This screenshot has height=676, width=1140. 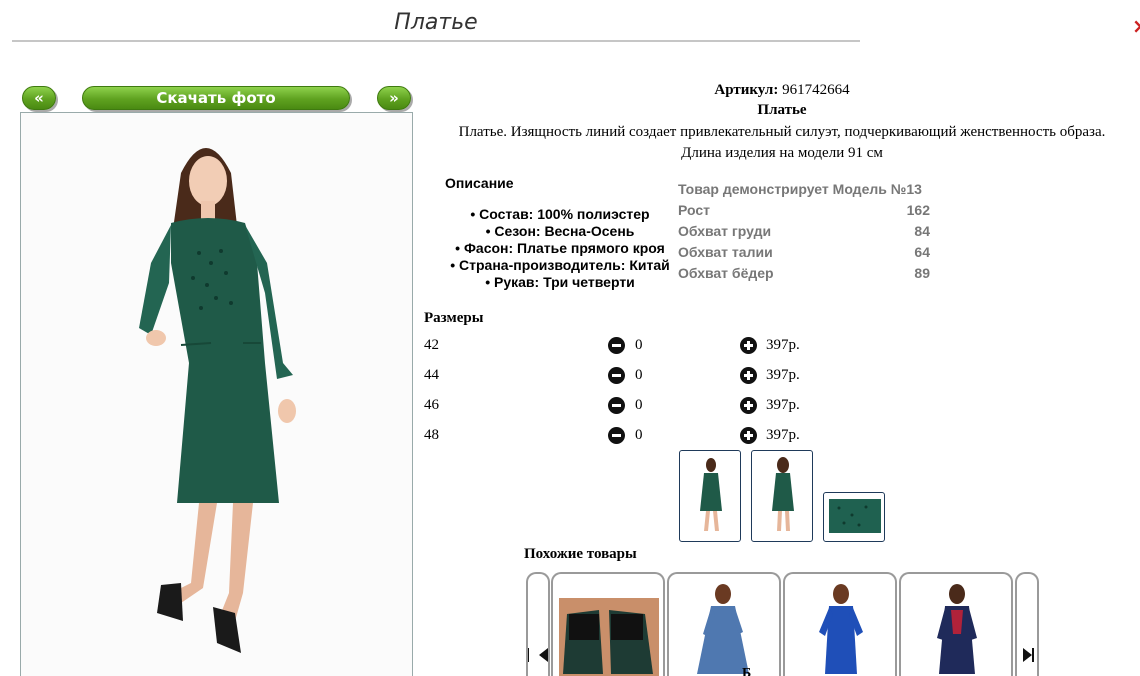 What do you see at coordinates (39, 98) in the screenshot?
I see `prev-photo-button: «` at bounding box center [39, 98].